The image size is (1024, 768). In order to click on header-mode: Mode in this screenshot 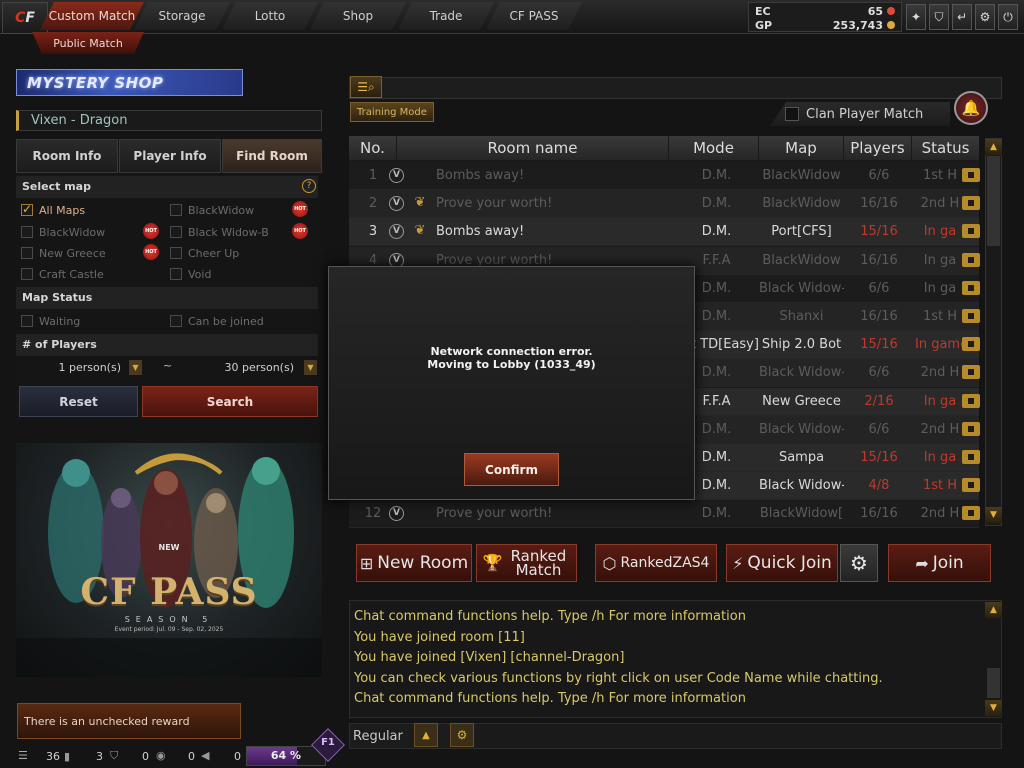, I will do `click(714, 148)`.